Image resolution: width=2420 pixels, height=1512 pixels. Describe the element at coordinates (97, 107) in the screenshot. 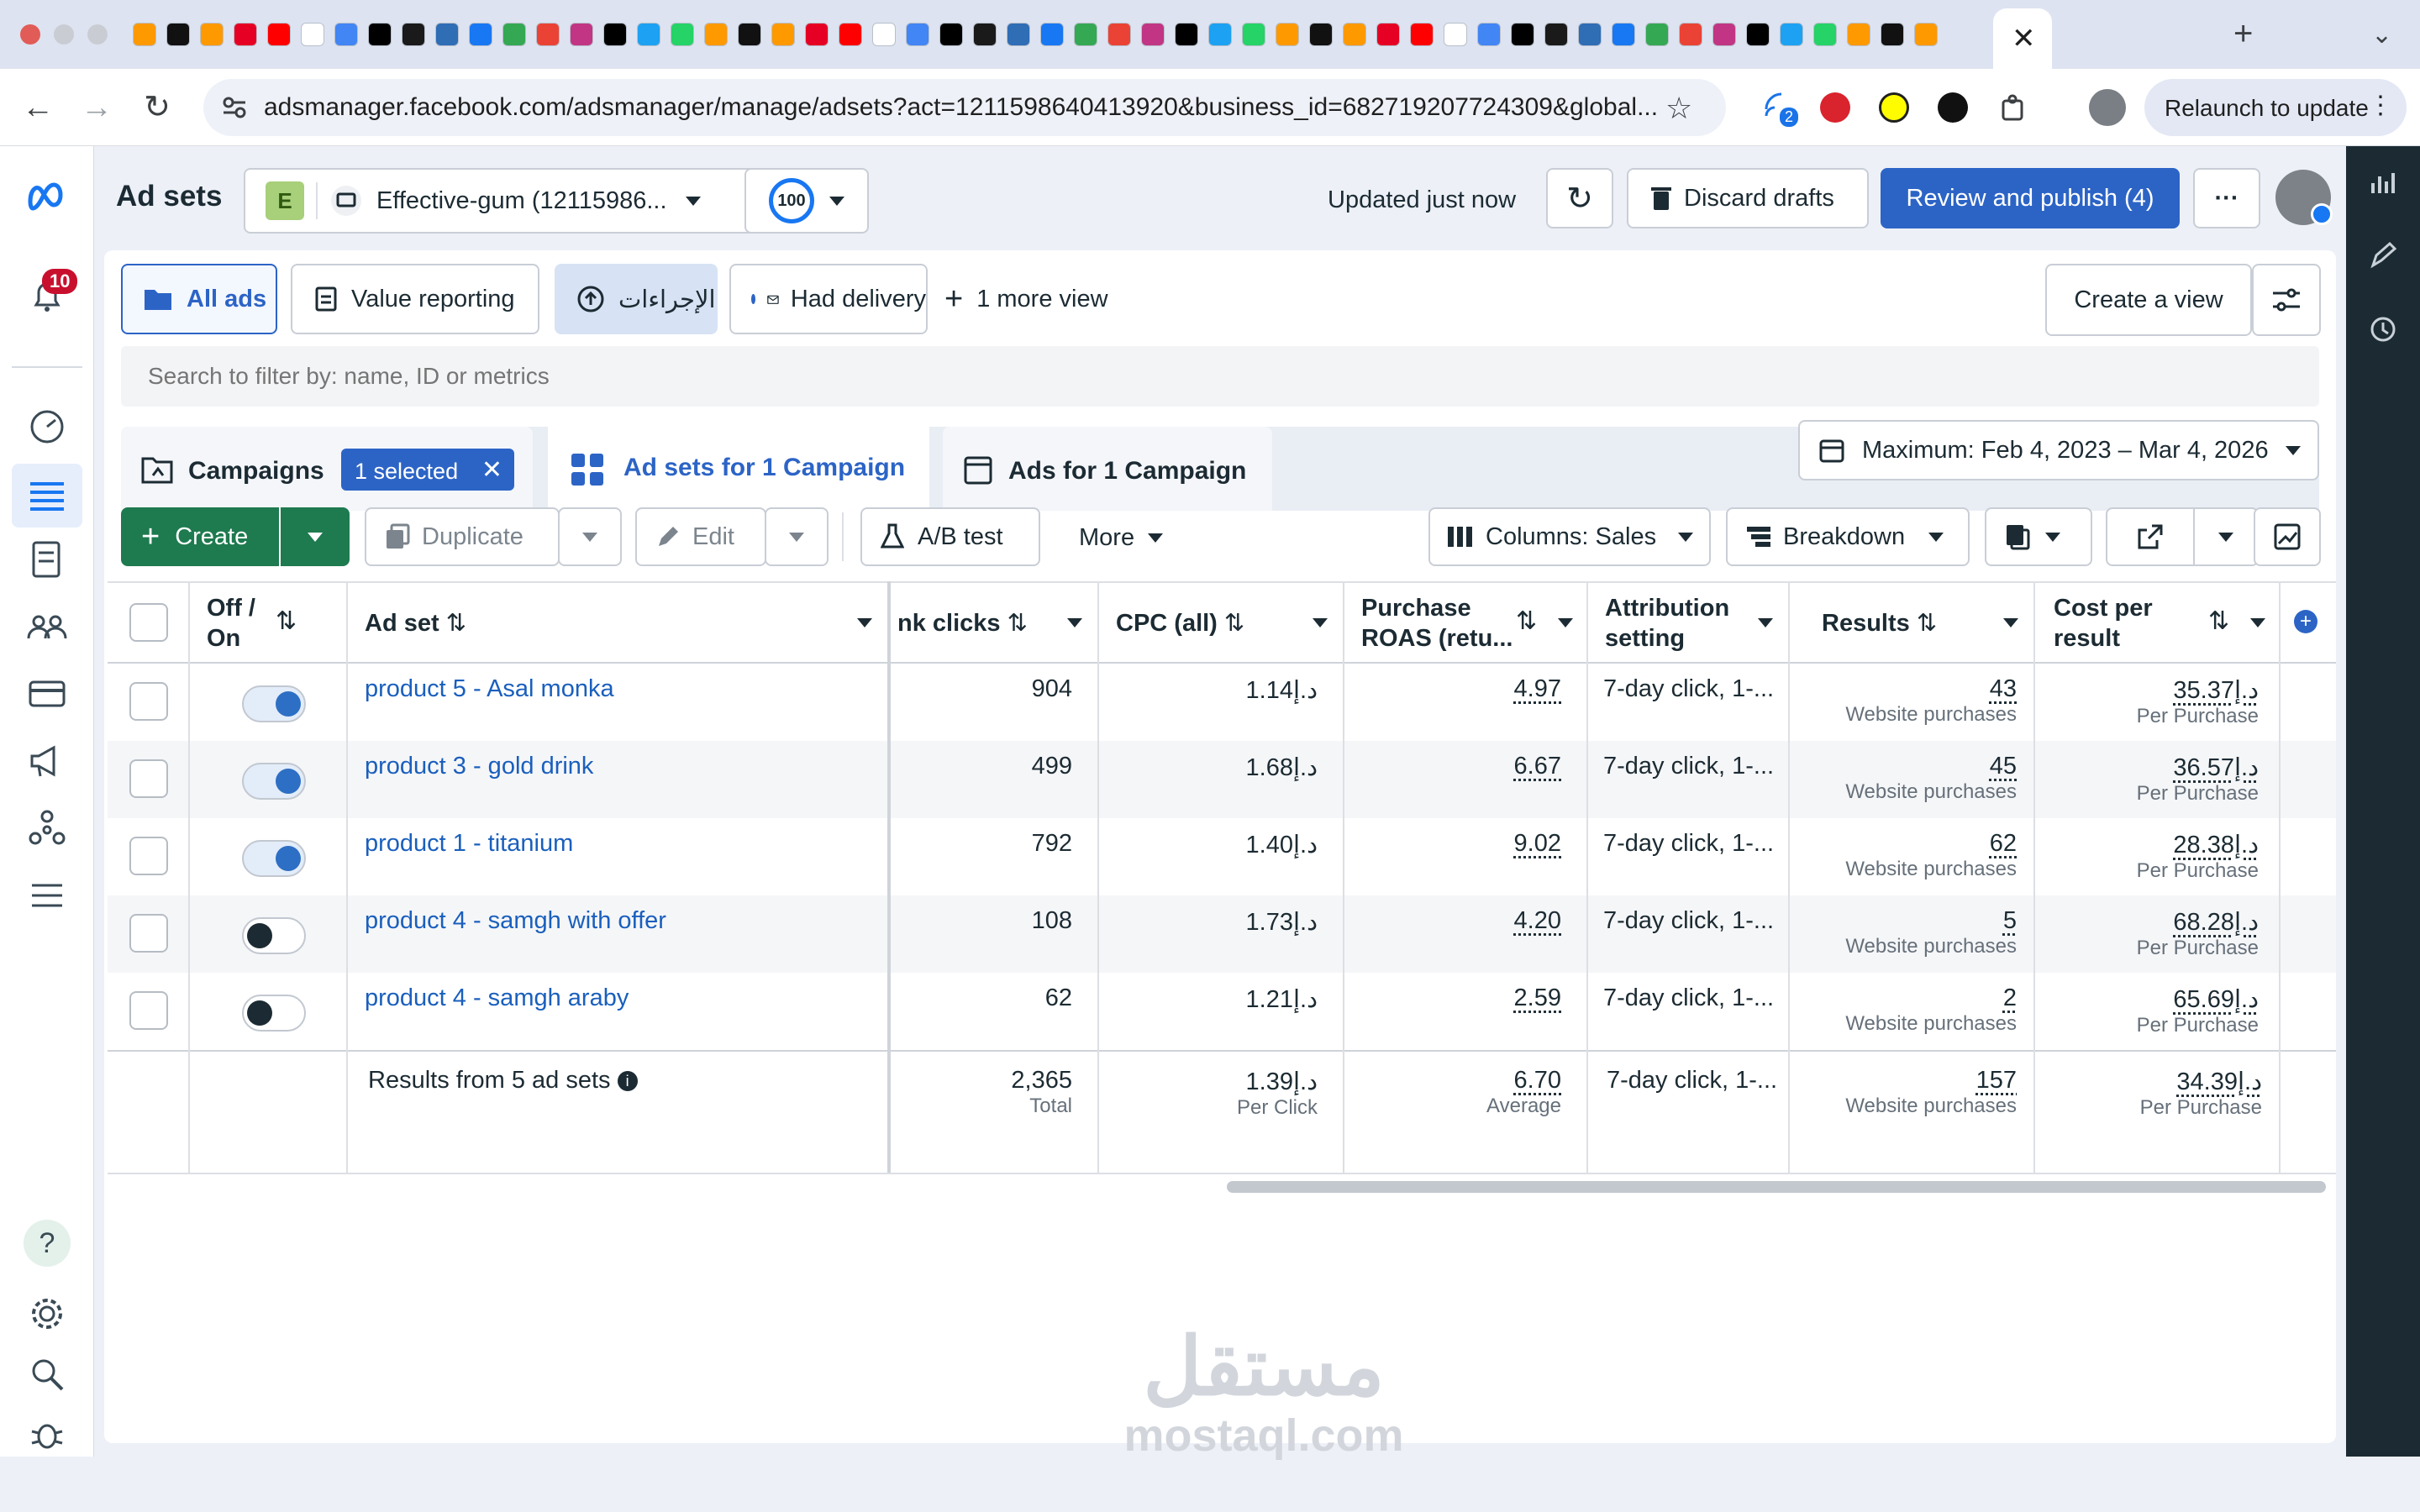

I see `forward-icon: →` at that location.